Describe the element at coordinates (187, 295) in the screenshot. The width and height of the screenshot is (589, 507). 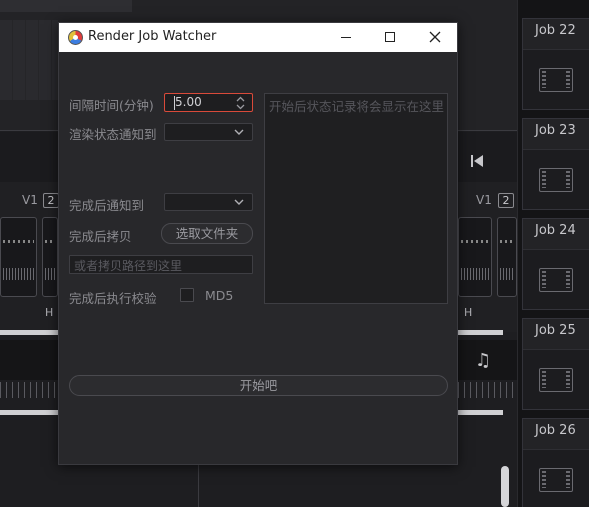
I see `md5-checkbox` at that location.